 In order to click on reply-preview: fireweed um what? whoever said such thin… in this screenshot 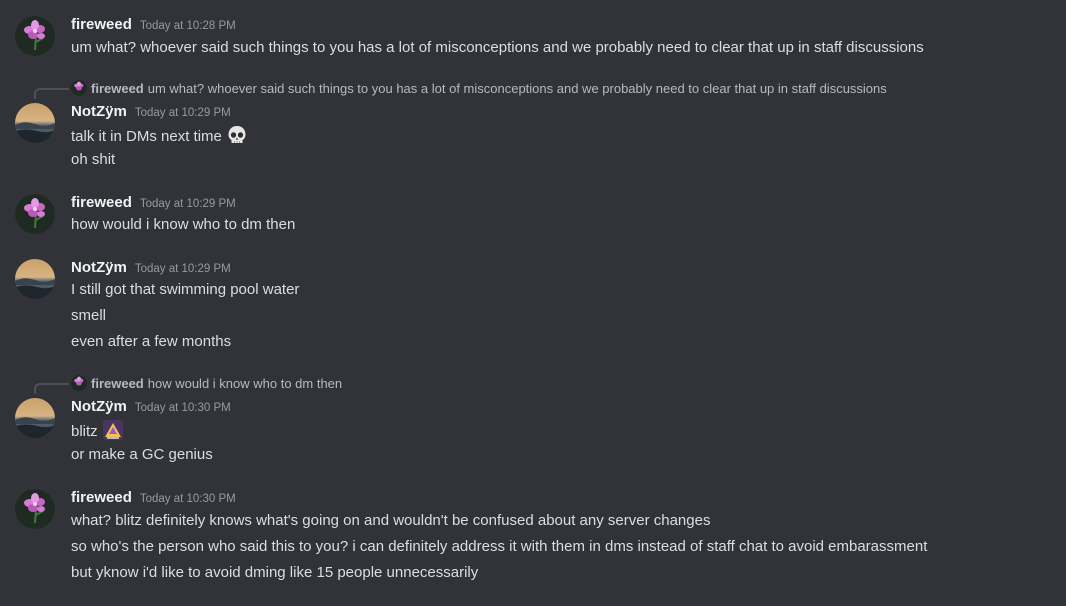, I will do `click(479, 88)`.